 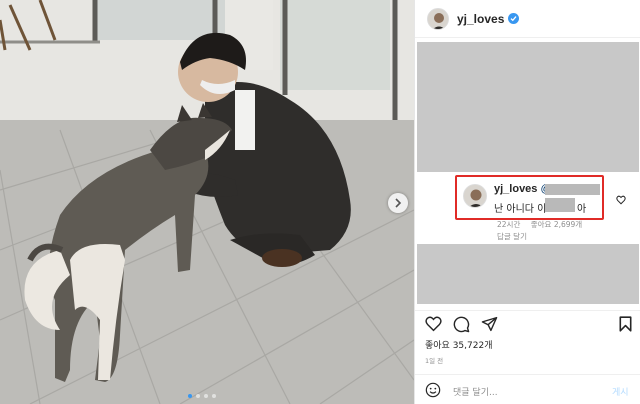 I want to click on comment-button, so click(x=461, y=326).